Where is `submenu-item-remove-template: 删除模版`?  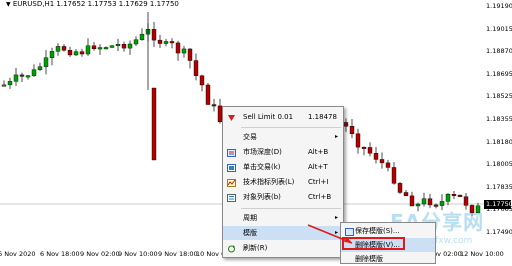
submenu-item-remove-template: 删除模版 is located at coordinates (388, 259).